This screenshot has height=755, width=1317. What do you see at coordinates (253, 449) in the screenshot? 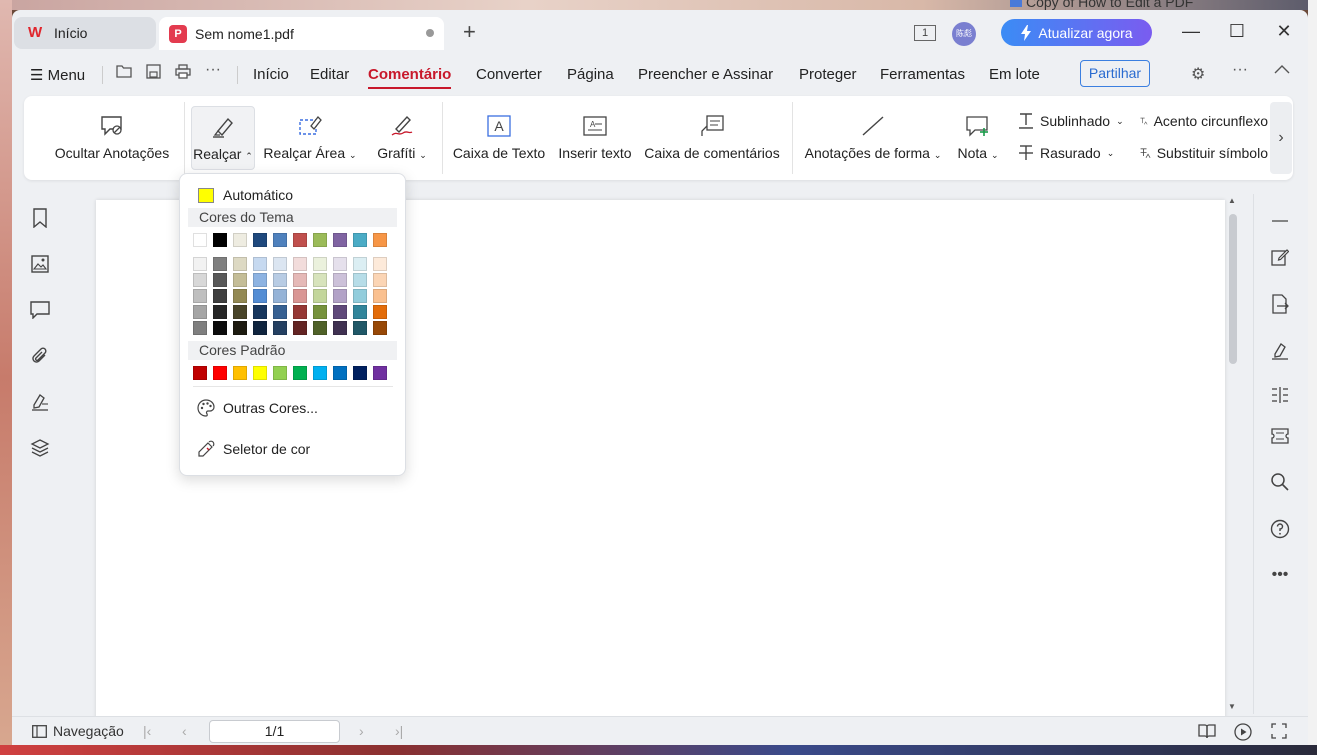
I see `color-picker-option: Seletor de cor` at bounding box center [253, 449].